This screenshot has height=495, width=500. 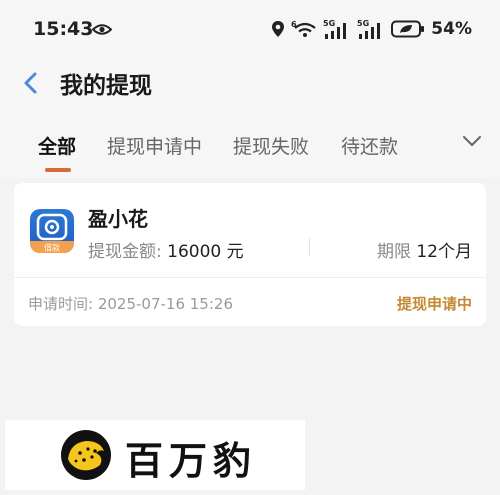 I want to click on chevron-down-icon, so click(x=472, y=141).